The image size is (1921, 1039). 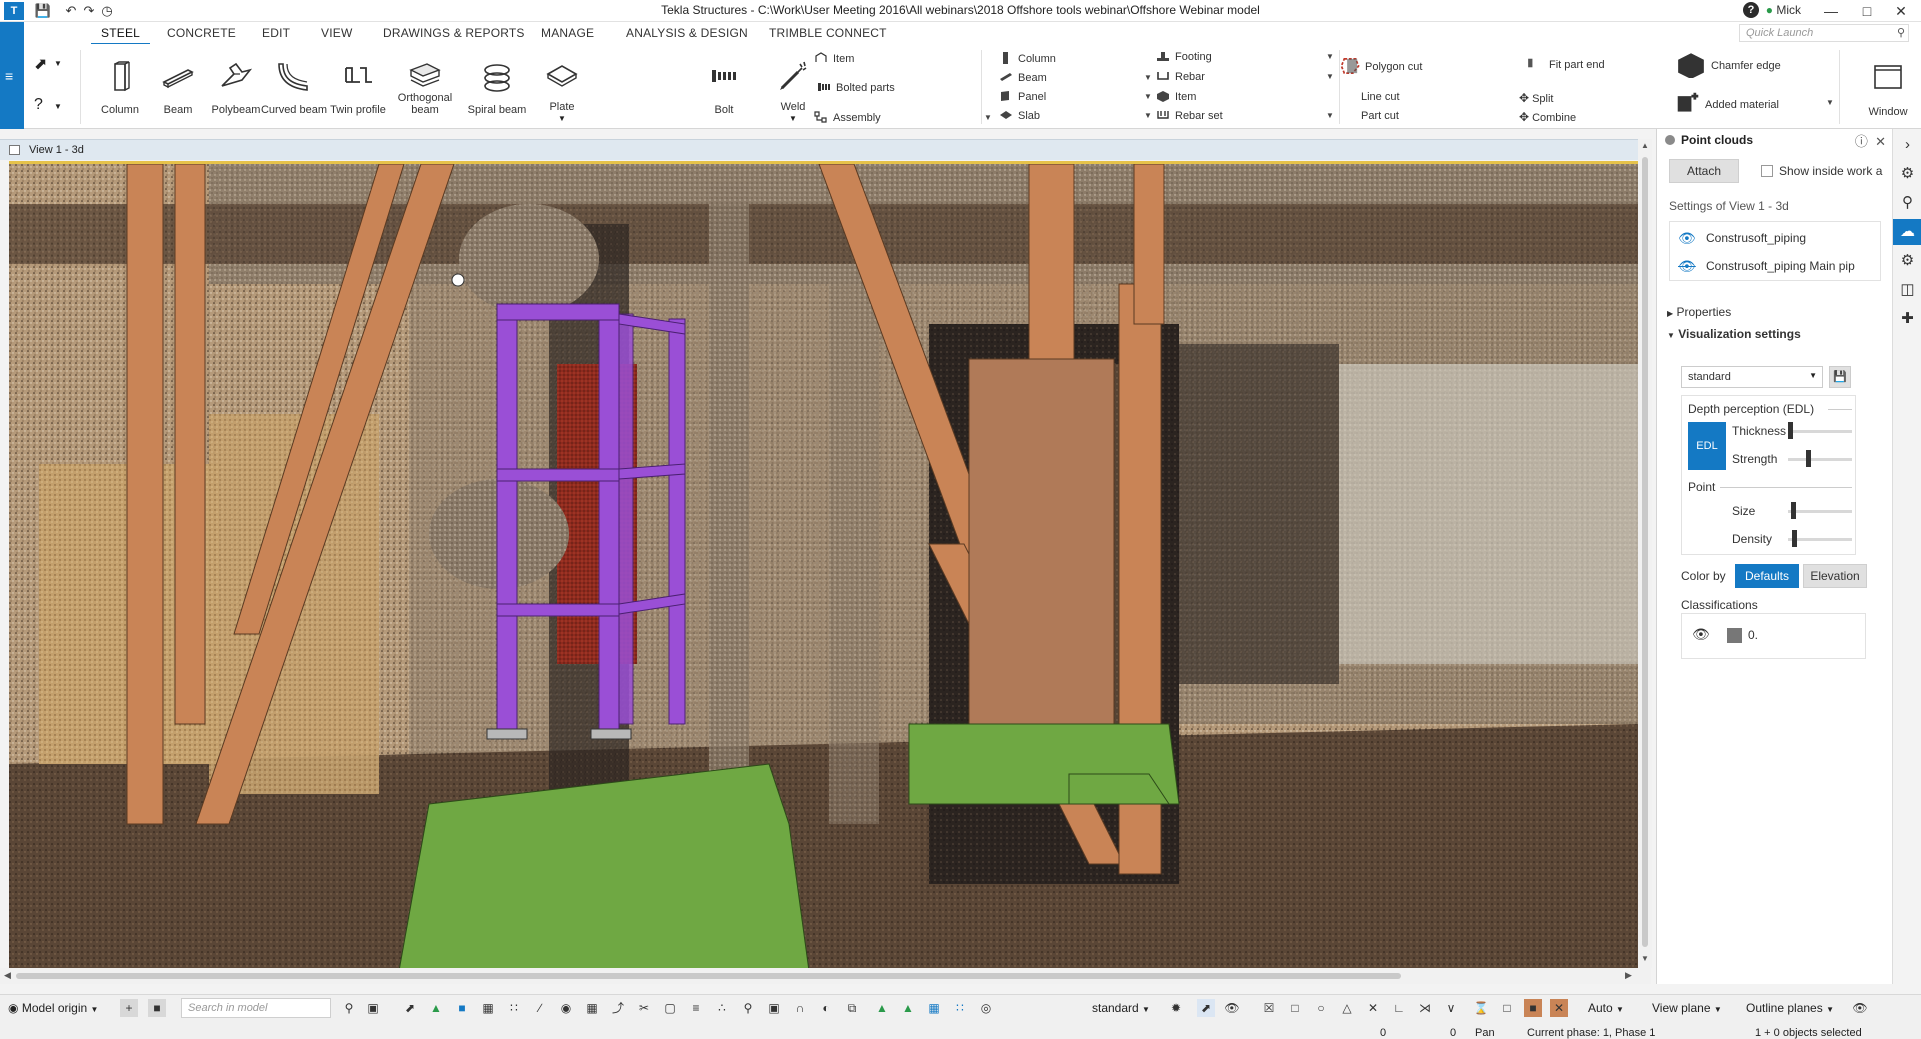 What do you see at coordinates (1907, 145) in the screenshot?
I see `chevron-right-icon: ›` at bounding box center [1907, 145].